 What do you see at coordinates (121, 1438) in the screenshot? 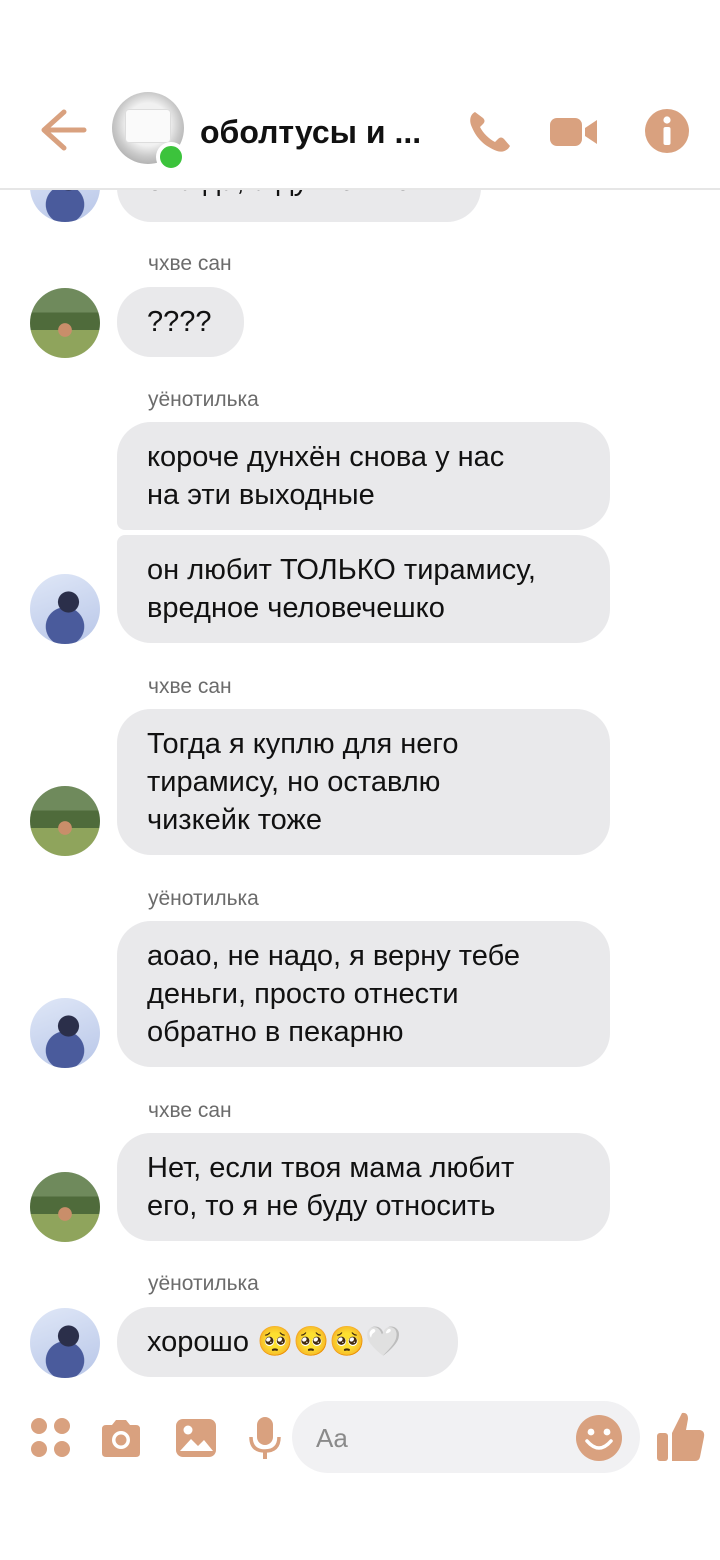
I see `camera-icon` at bounding box center [121, 1438].